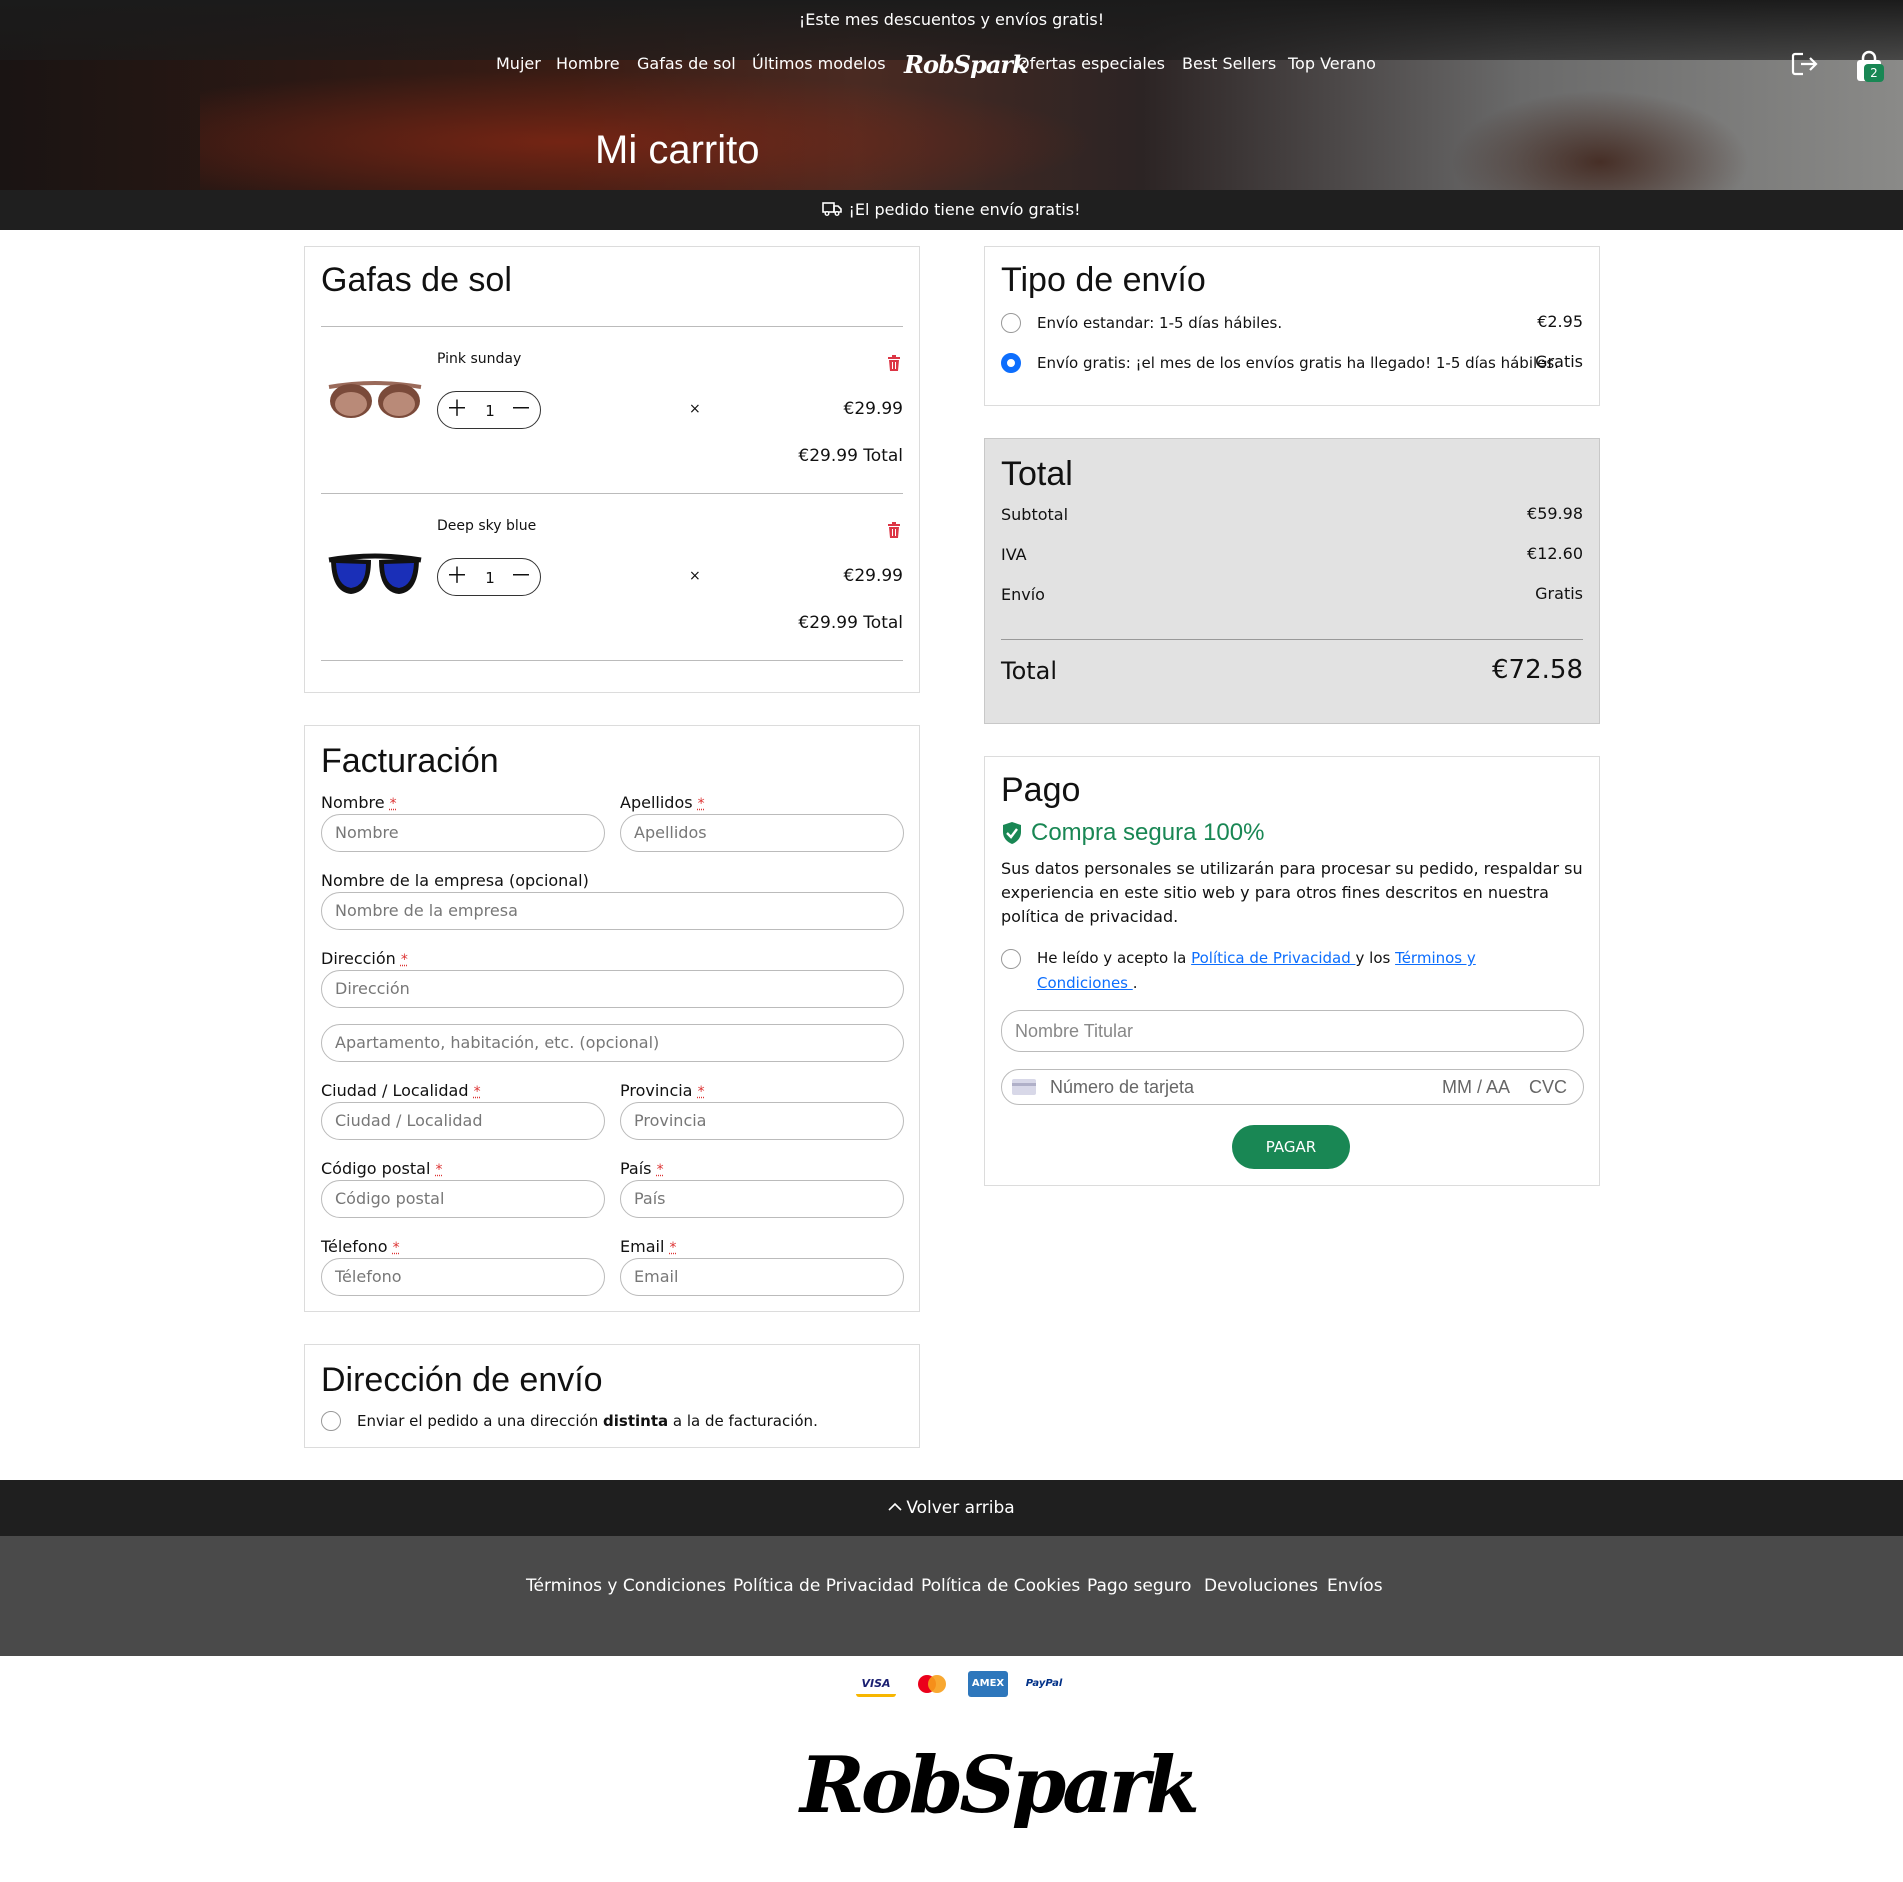  I want to click on card-number-field: Número de tarjeta MM / AA CVC, so click(1292, 1087).